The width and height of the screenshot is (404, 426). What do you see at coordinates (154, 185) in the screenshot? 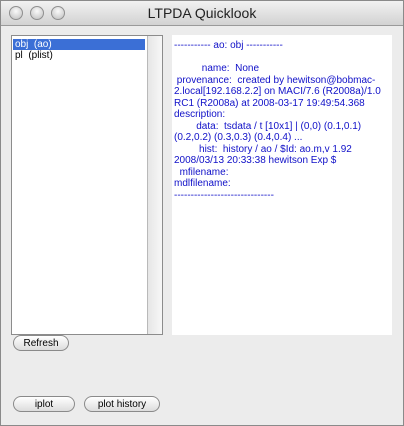
I see `list-scrollbar` at bounding box center [154, 185].